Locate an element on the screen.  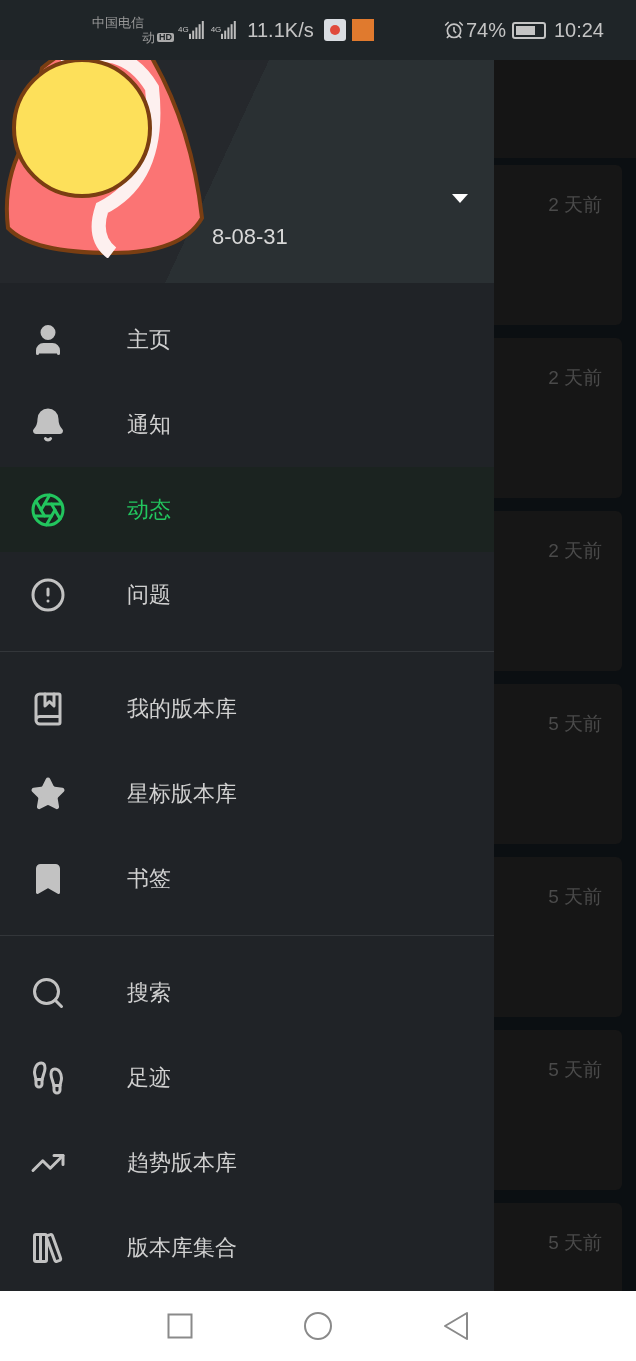
clock: 10:24 is located at coordinates (578, 30).